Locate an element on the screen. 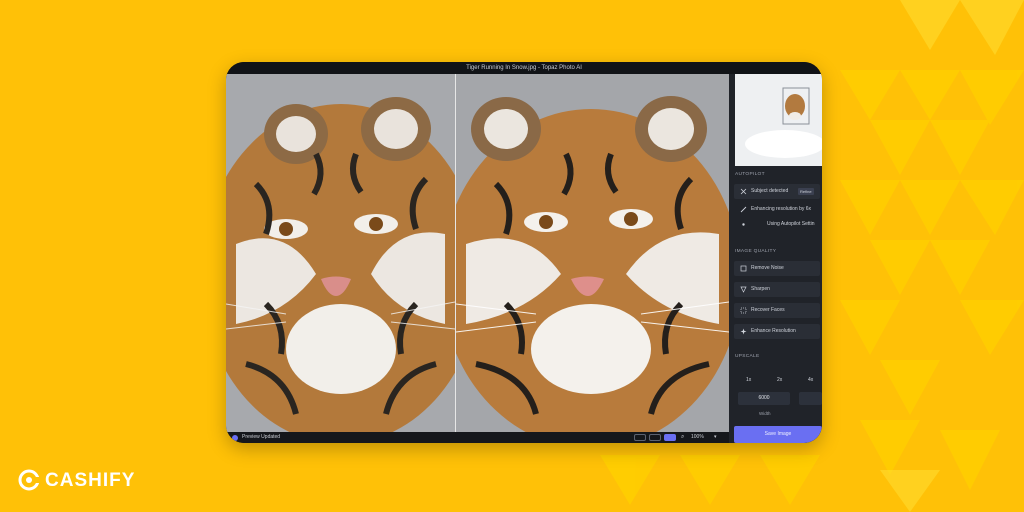 Image resolution: width=1024 pixels, height=512 pixels. subject-detected-row: Subject detected Refine is located at coordinates (777, 191).